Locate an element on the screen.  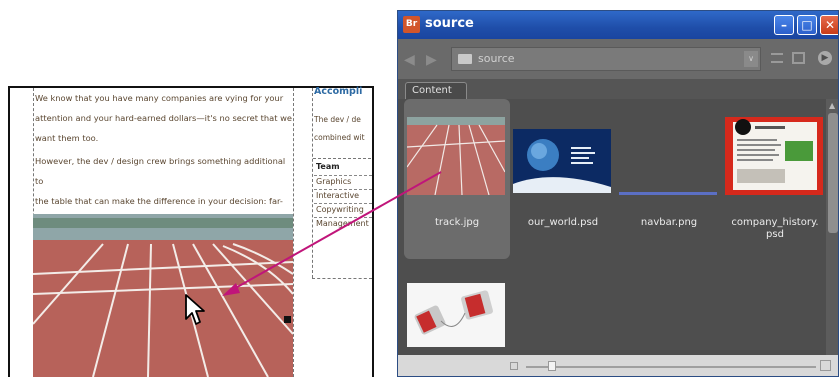
mouse-pointer-icon is located at coordinates (195, 309).